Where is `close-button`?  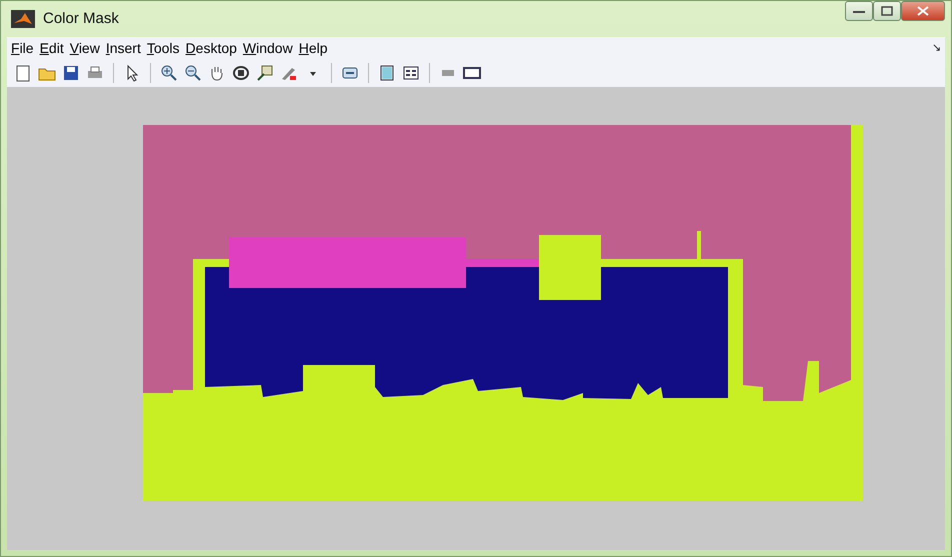
close-button is located at coordinates (923, 11).